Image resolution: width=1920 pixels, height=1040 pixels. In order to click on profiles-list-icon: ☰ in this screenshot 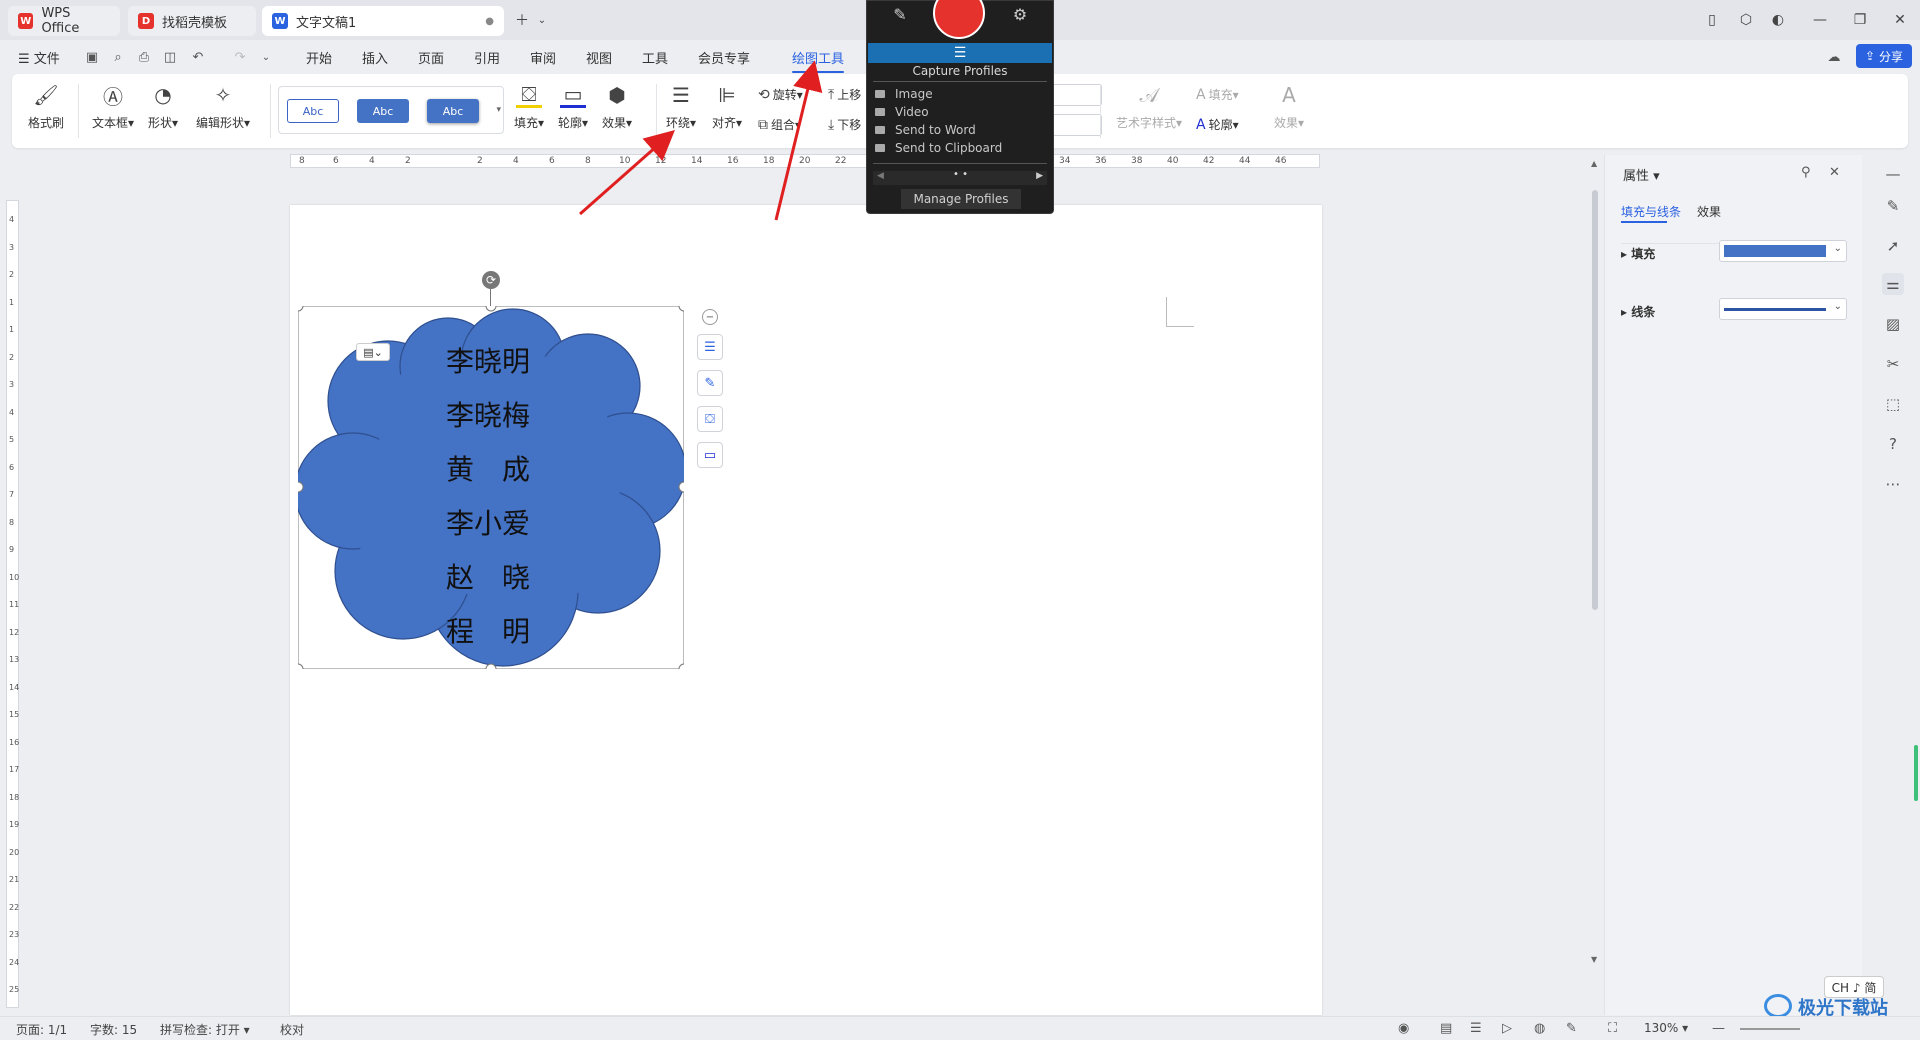, I will do `click(960, 53)`.